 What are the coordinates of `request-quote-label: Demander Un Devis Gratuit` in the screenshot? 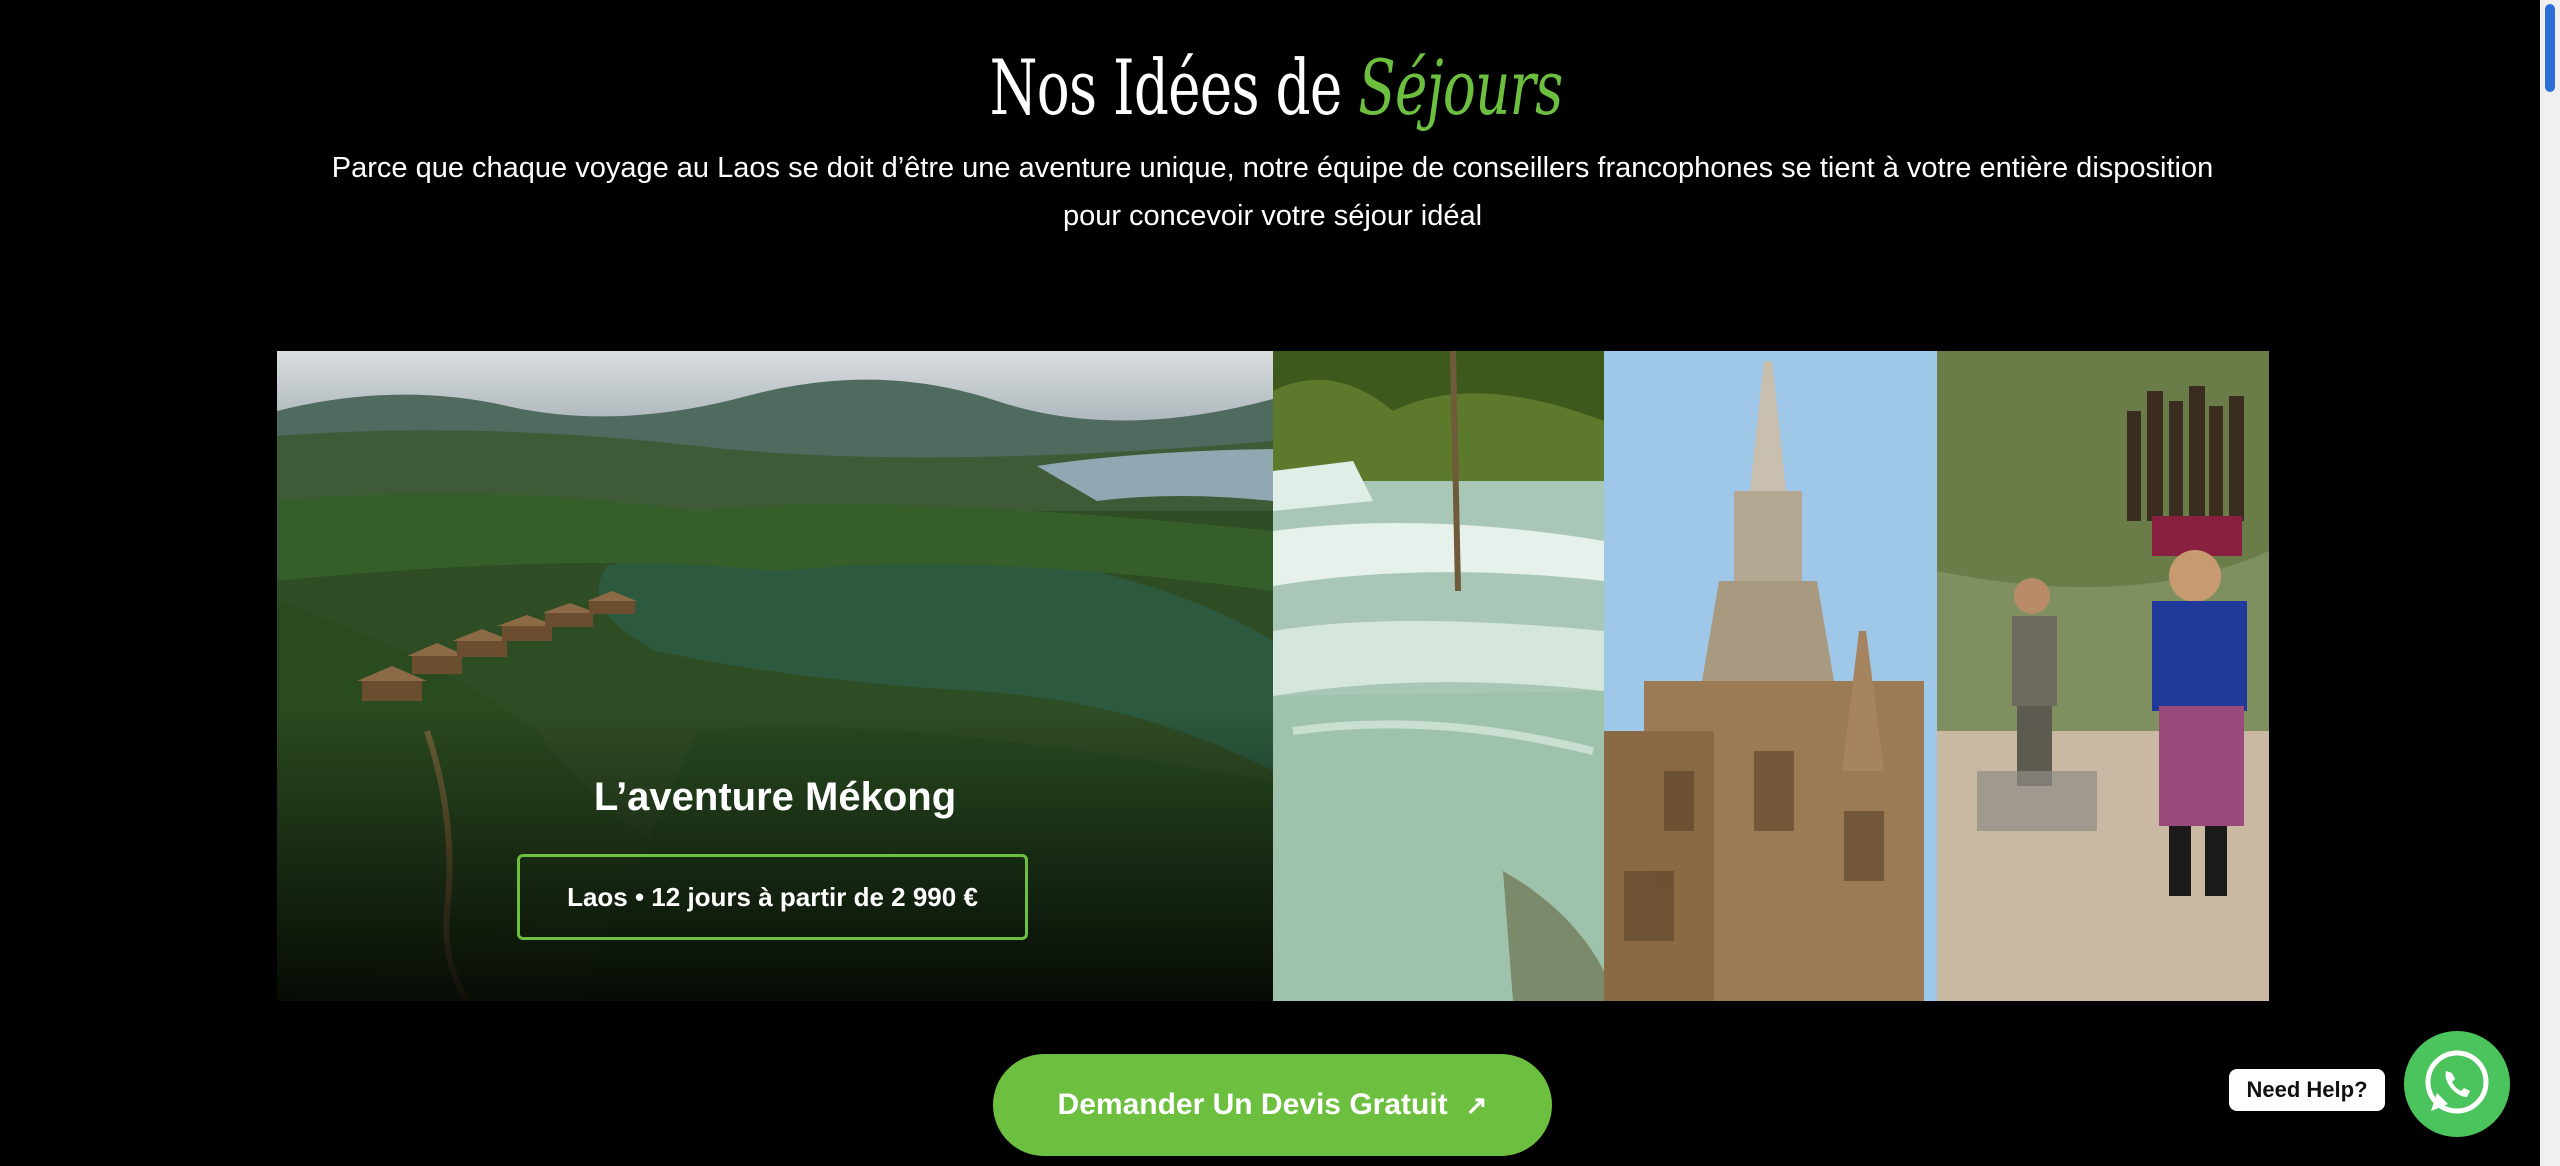 It's located at (1252, 1104).